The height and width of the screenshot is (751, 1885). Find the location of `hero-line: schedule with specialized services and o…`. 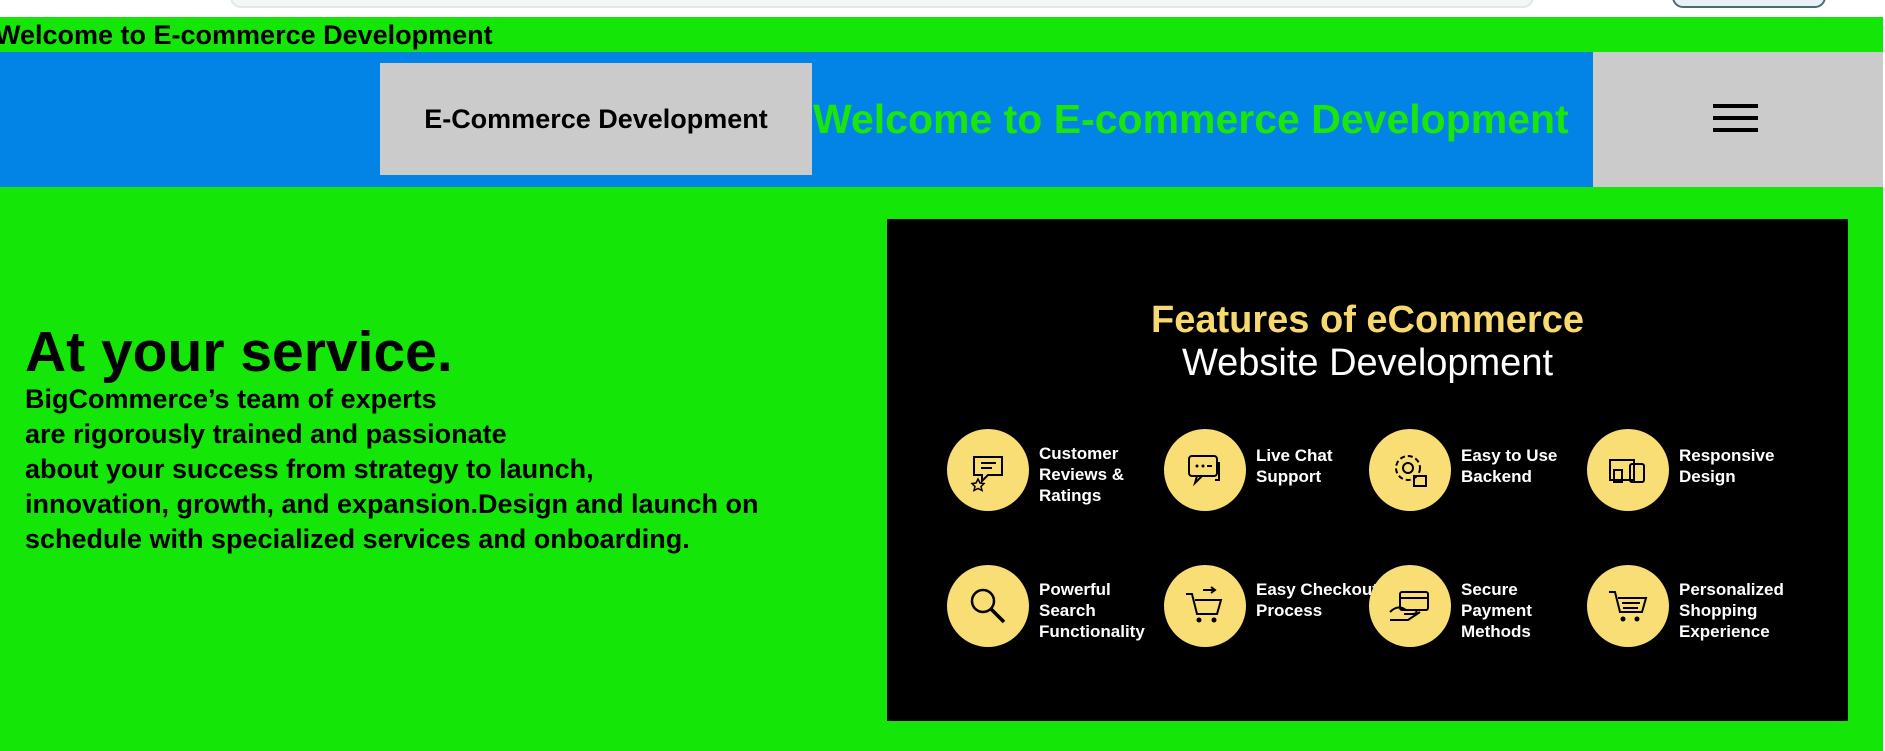

hero-line: schedule with specialized services and o… is located at coordinates (357, 539).